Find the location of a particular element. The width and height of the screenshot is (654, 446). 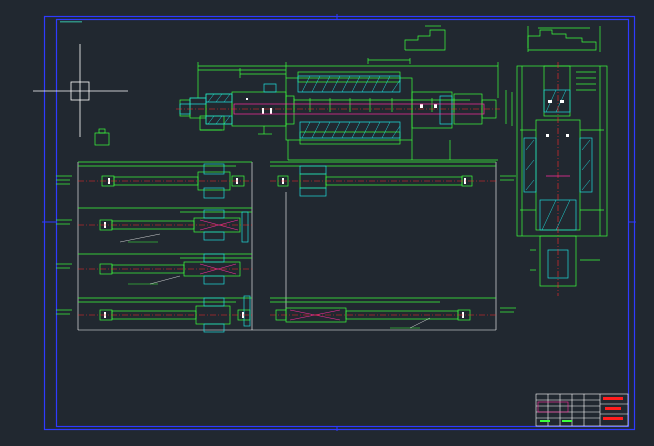

title-block is located at coordinates (582, 410).